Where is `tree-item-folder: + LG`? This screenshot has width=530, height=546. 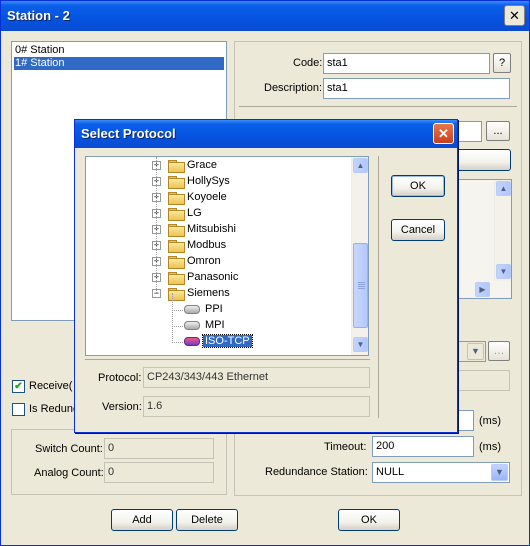
tree-item-folder: + LG is located at coordinates (217, 214).